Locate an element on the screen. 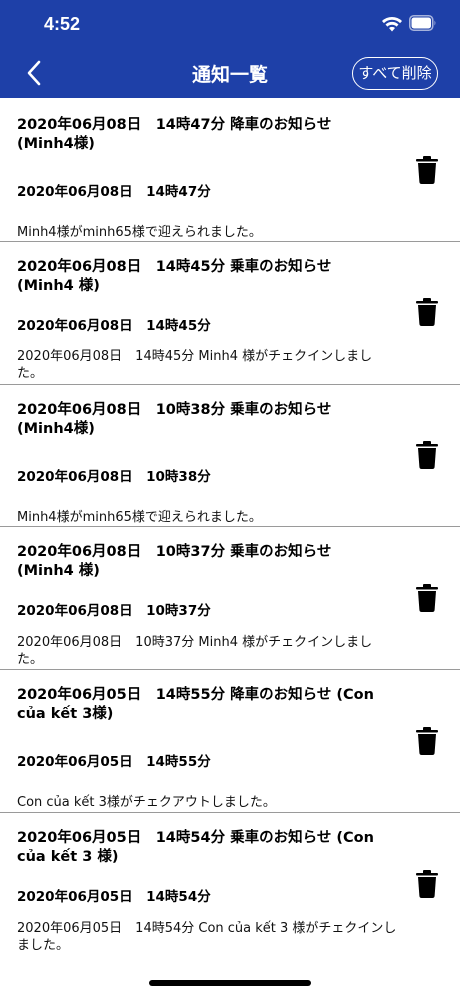 This screenshot has height=996, width=460. app-header: 4:52 通知一覧 すべて削除 is located at coordinates (230, 49).